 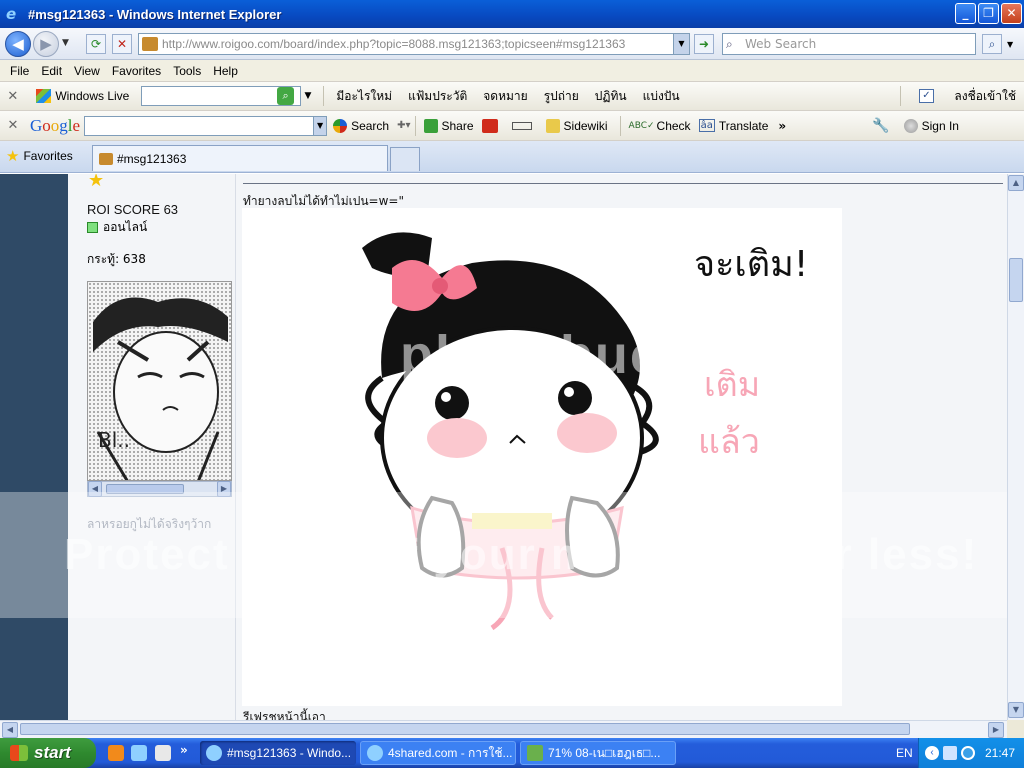 I want to click on history-dropdown-icon: ▼, so click(x=65, y=43).